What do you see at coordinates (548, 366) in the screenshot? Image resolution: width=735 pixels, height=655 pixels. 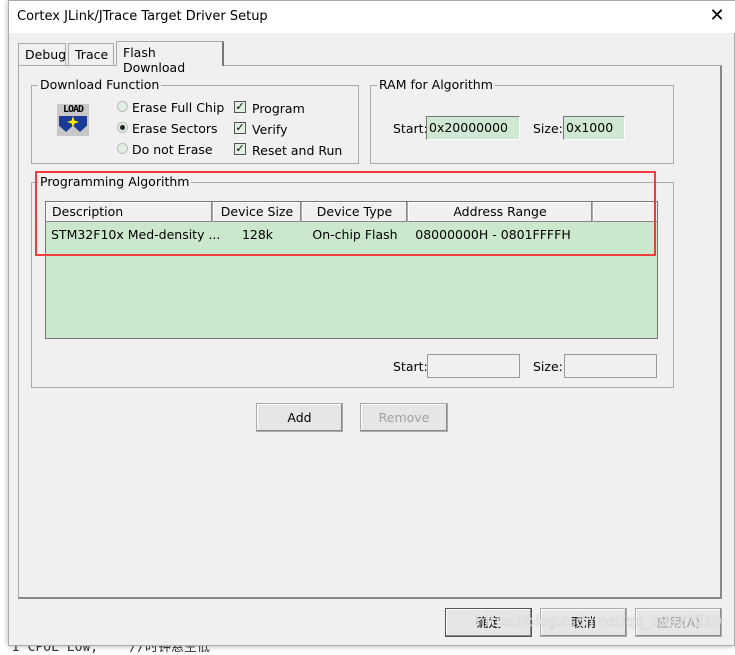 I see `algo-size-label: Size:` at bounding box center [548, 366].